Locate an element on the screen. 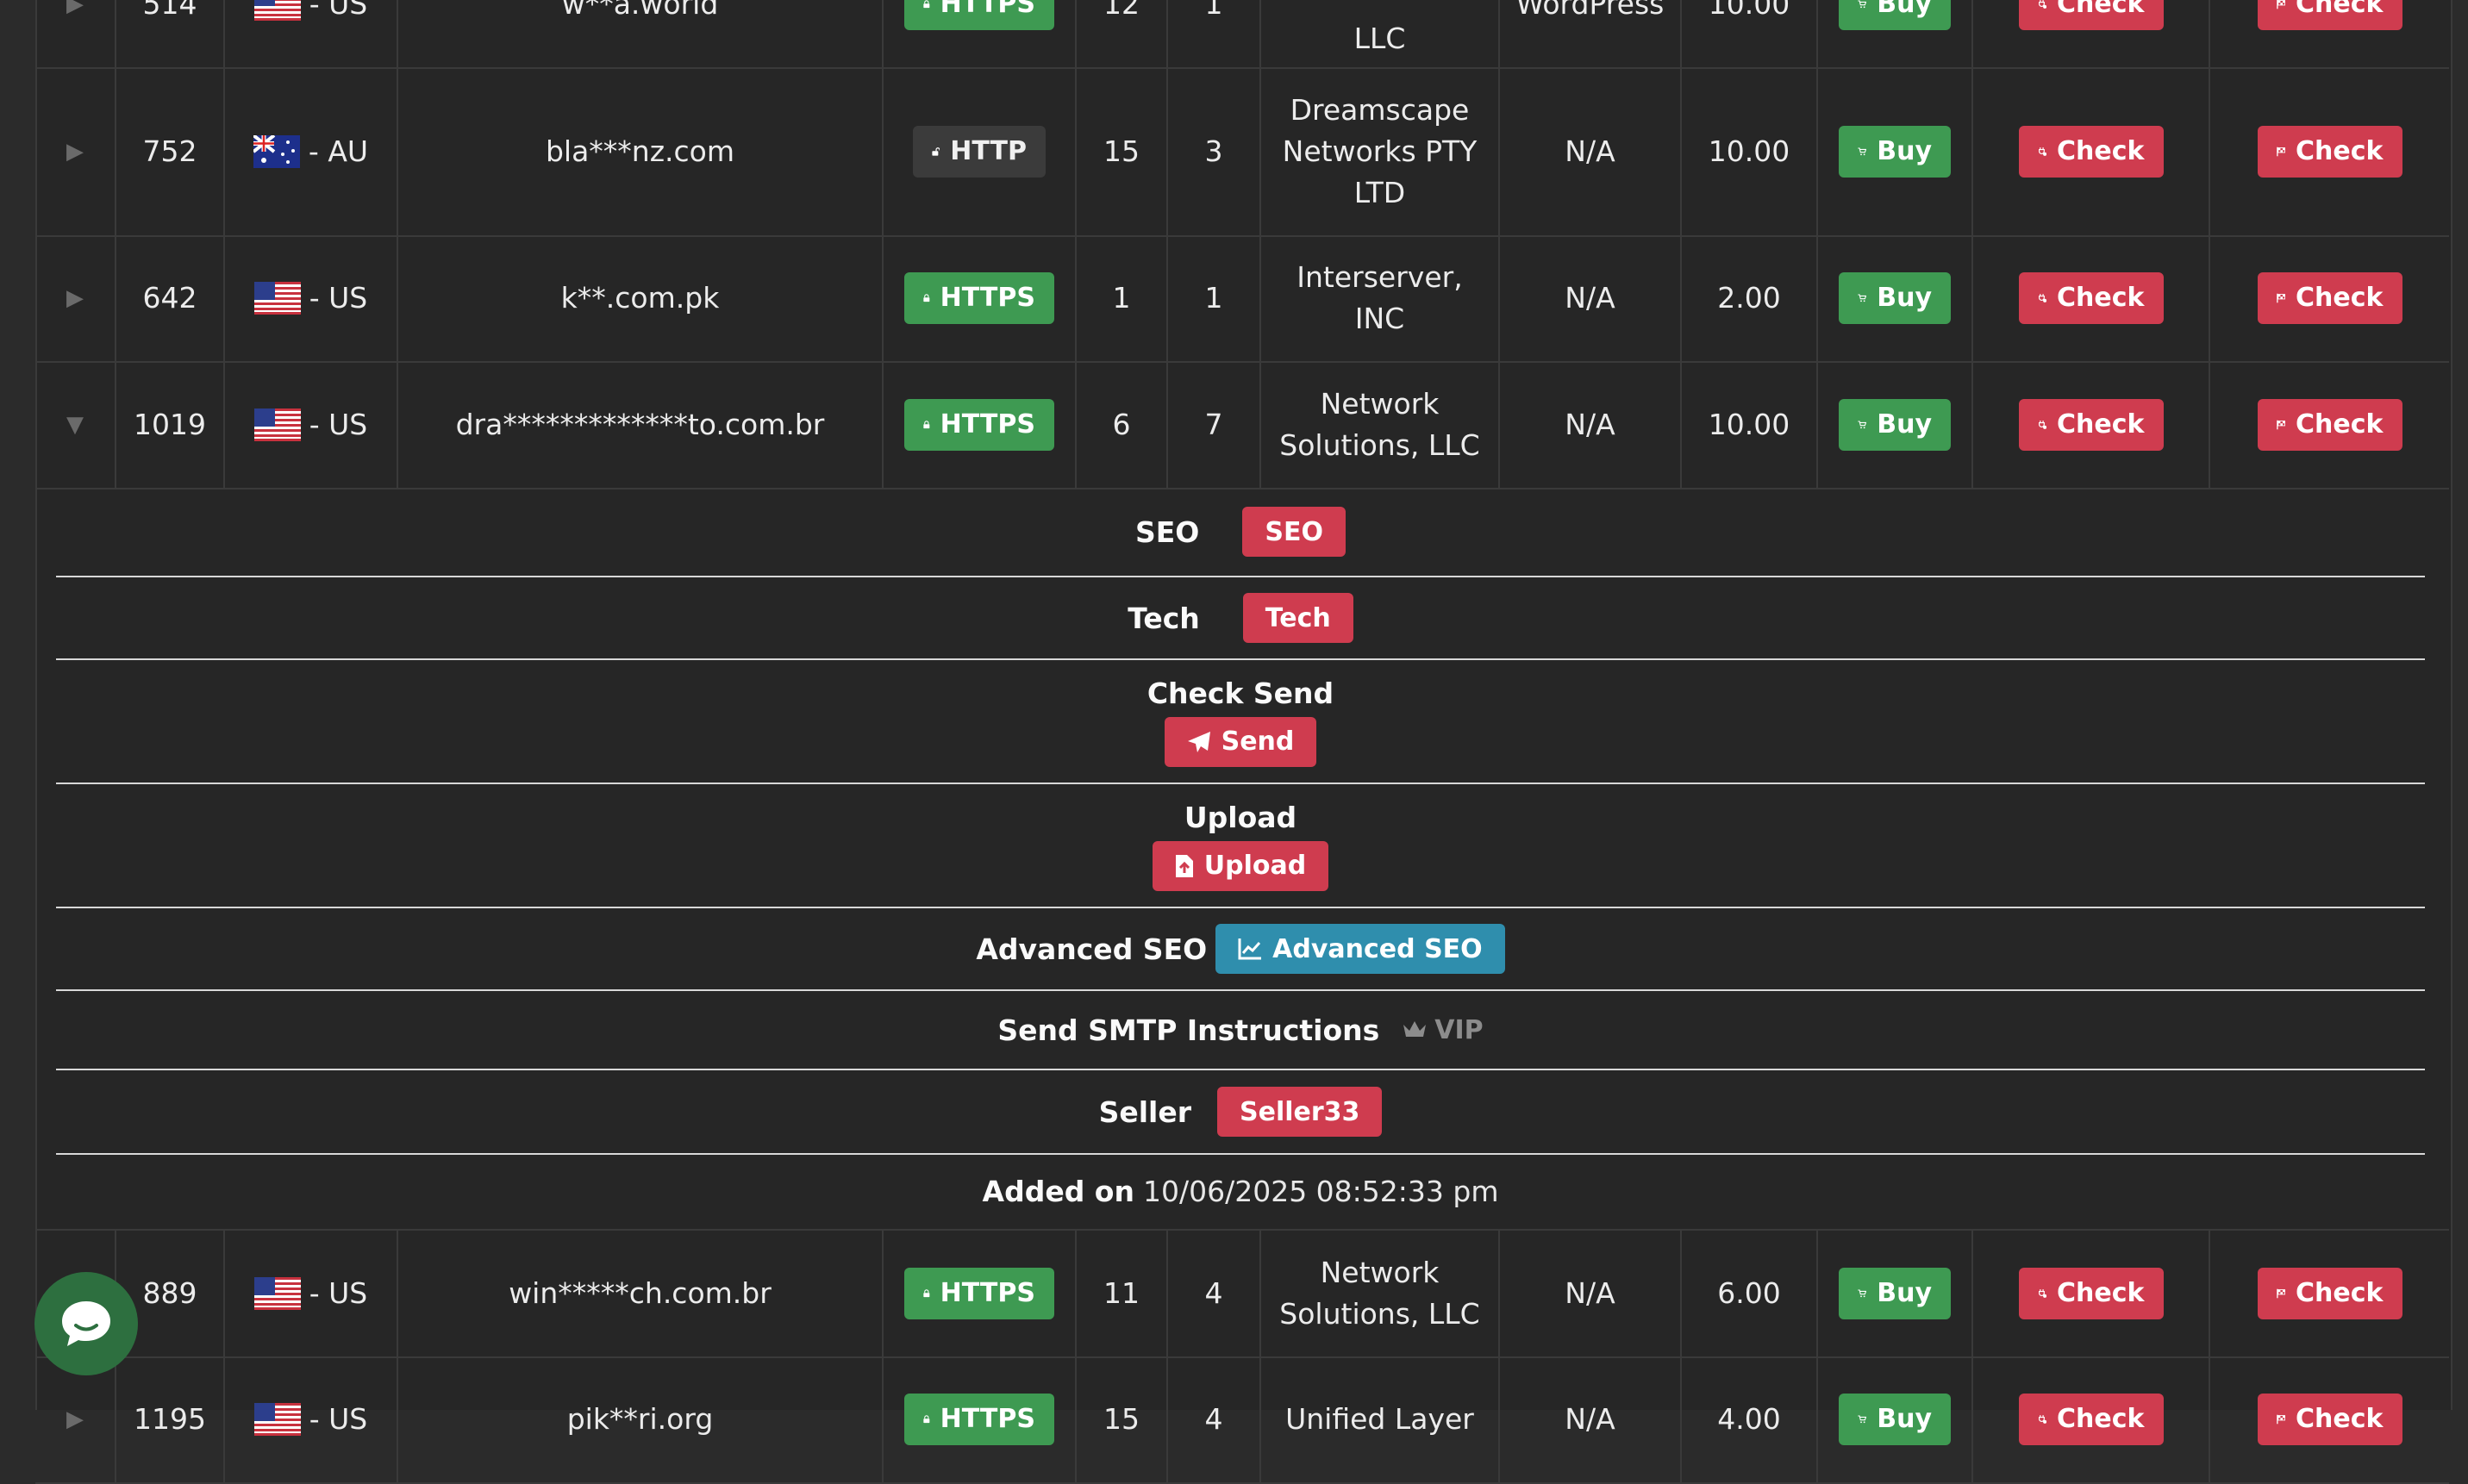  detail-label: SEO is located at coordinates (1167, 532).